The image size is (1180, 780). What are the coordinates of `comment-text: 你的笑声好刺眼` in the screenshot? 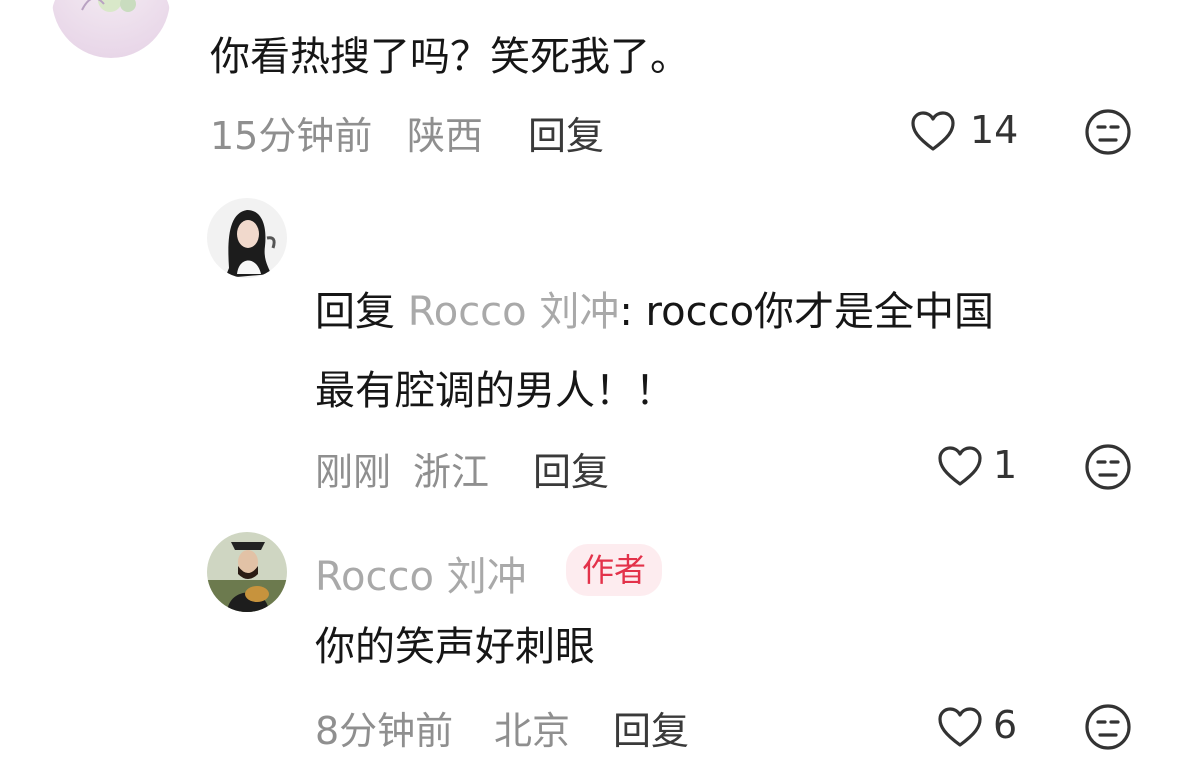 It's located at (455, 647).